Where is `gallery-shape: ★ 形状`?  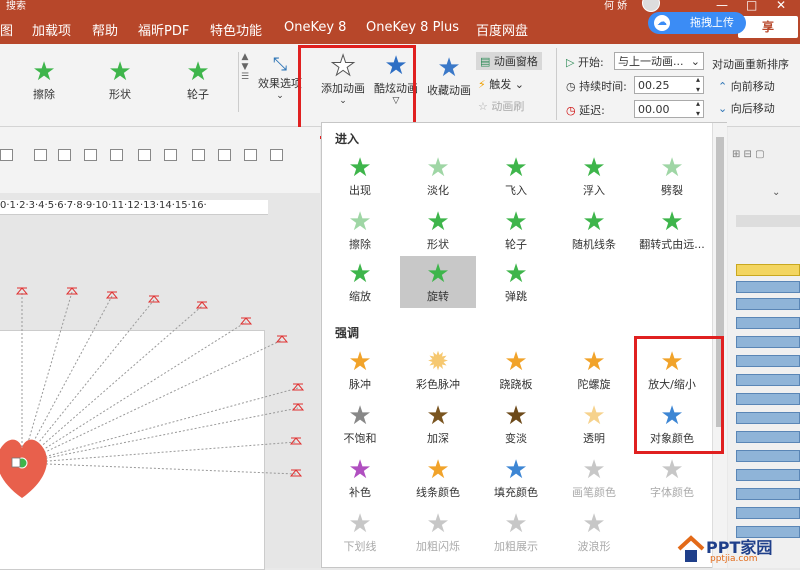 gallery-shape: ★ 形状 is located at coordinates (120, 80).